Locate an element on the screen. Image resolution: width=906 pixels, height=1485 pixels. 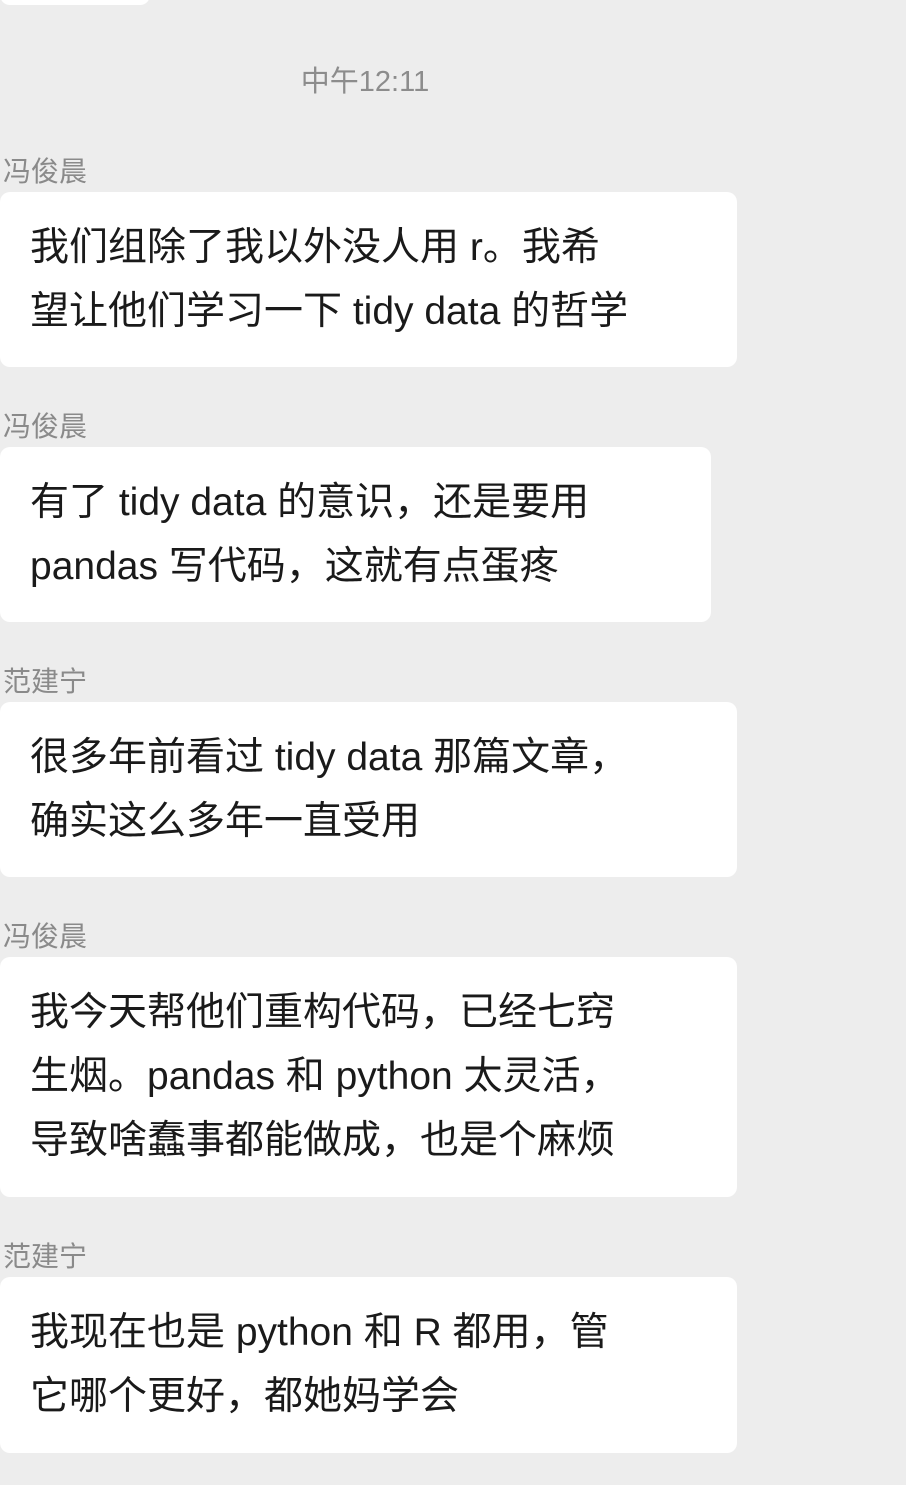
message-line: 我们组除了我以外没人用 r。我希 is located at coordinates (315, 247).